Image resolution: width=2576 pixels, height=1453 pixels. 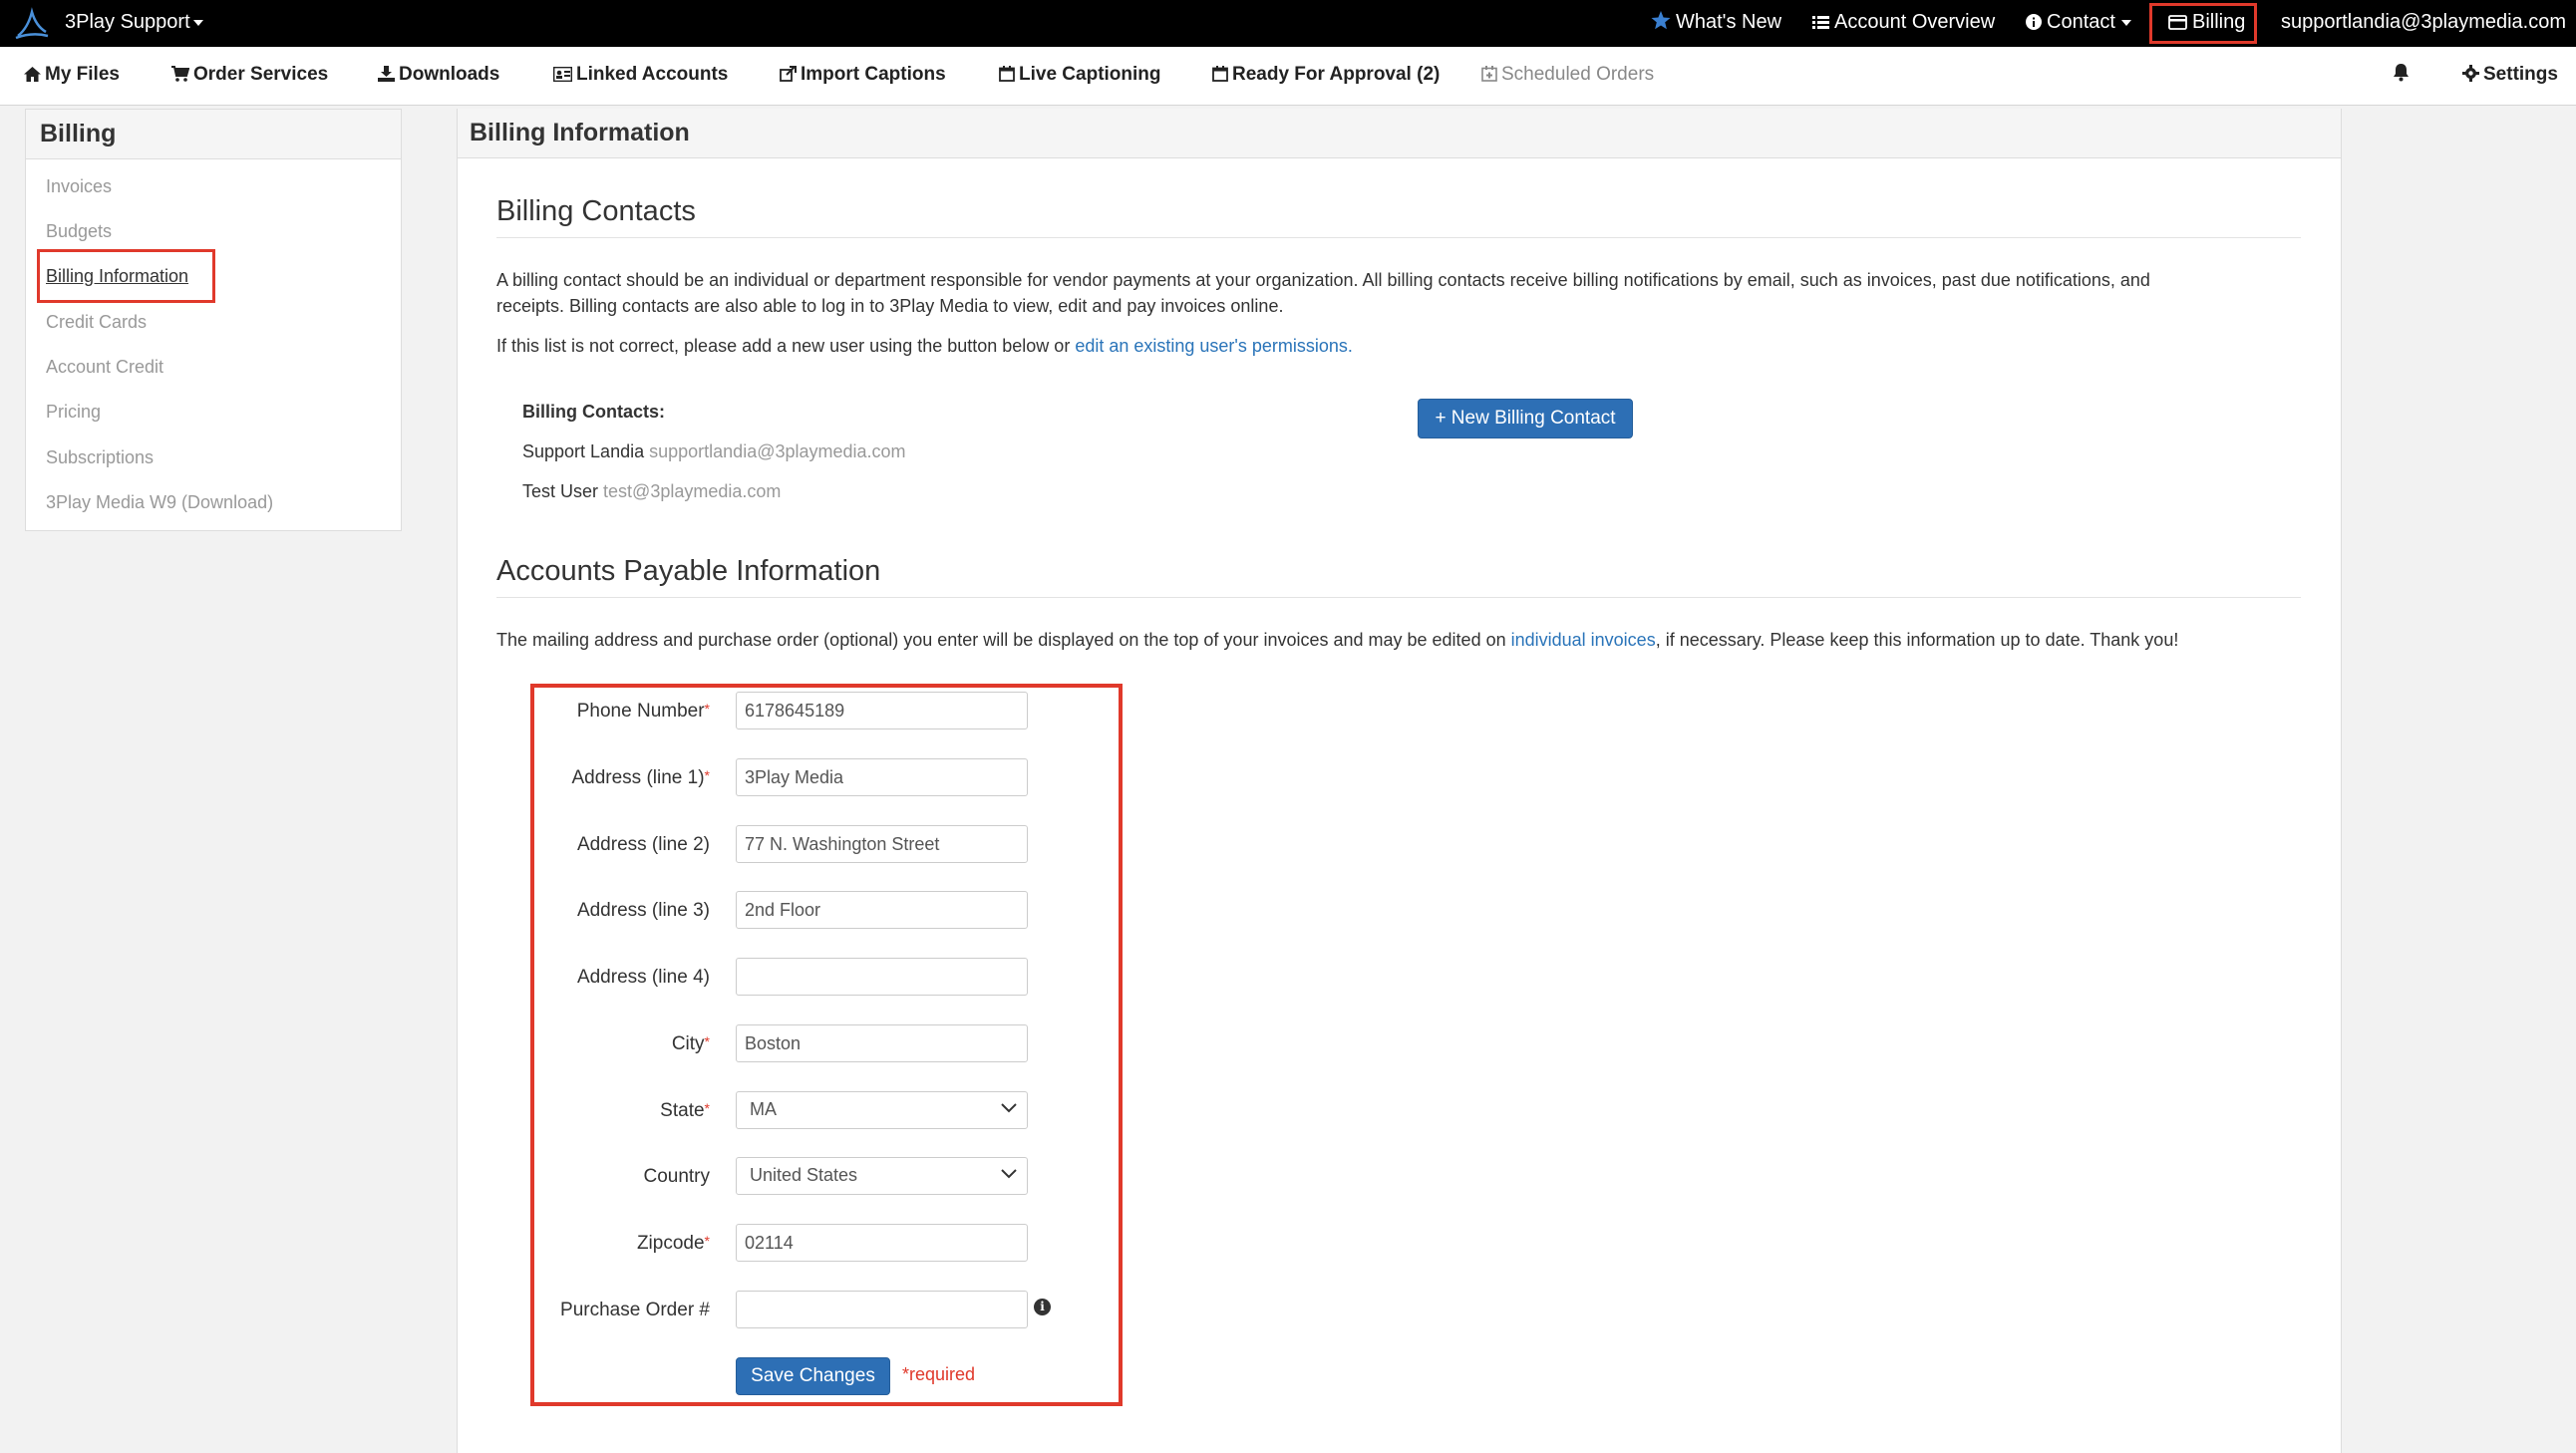 What do you see at coordinates (882, 777) in the screenshot?
I see `address-line1-input` at bounding box center [882, 777].